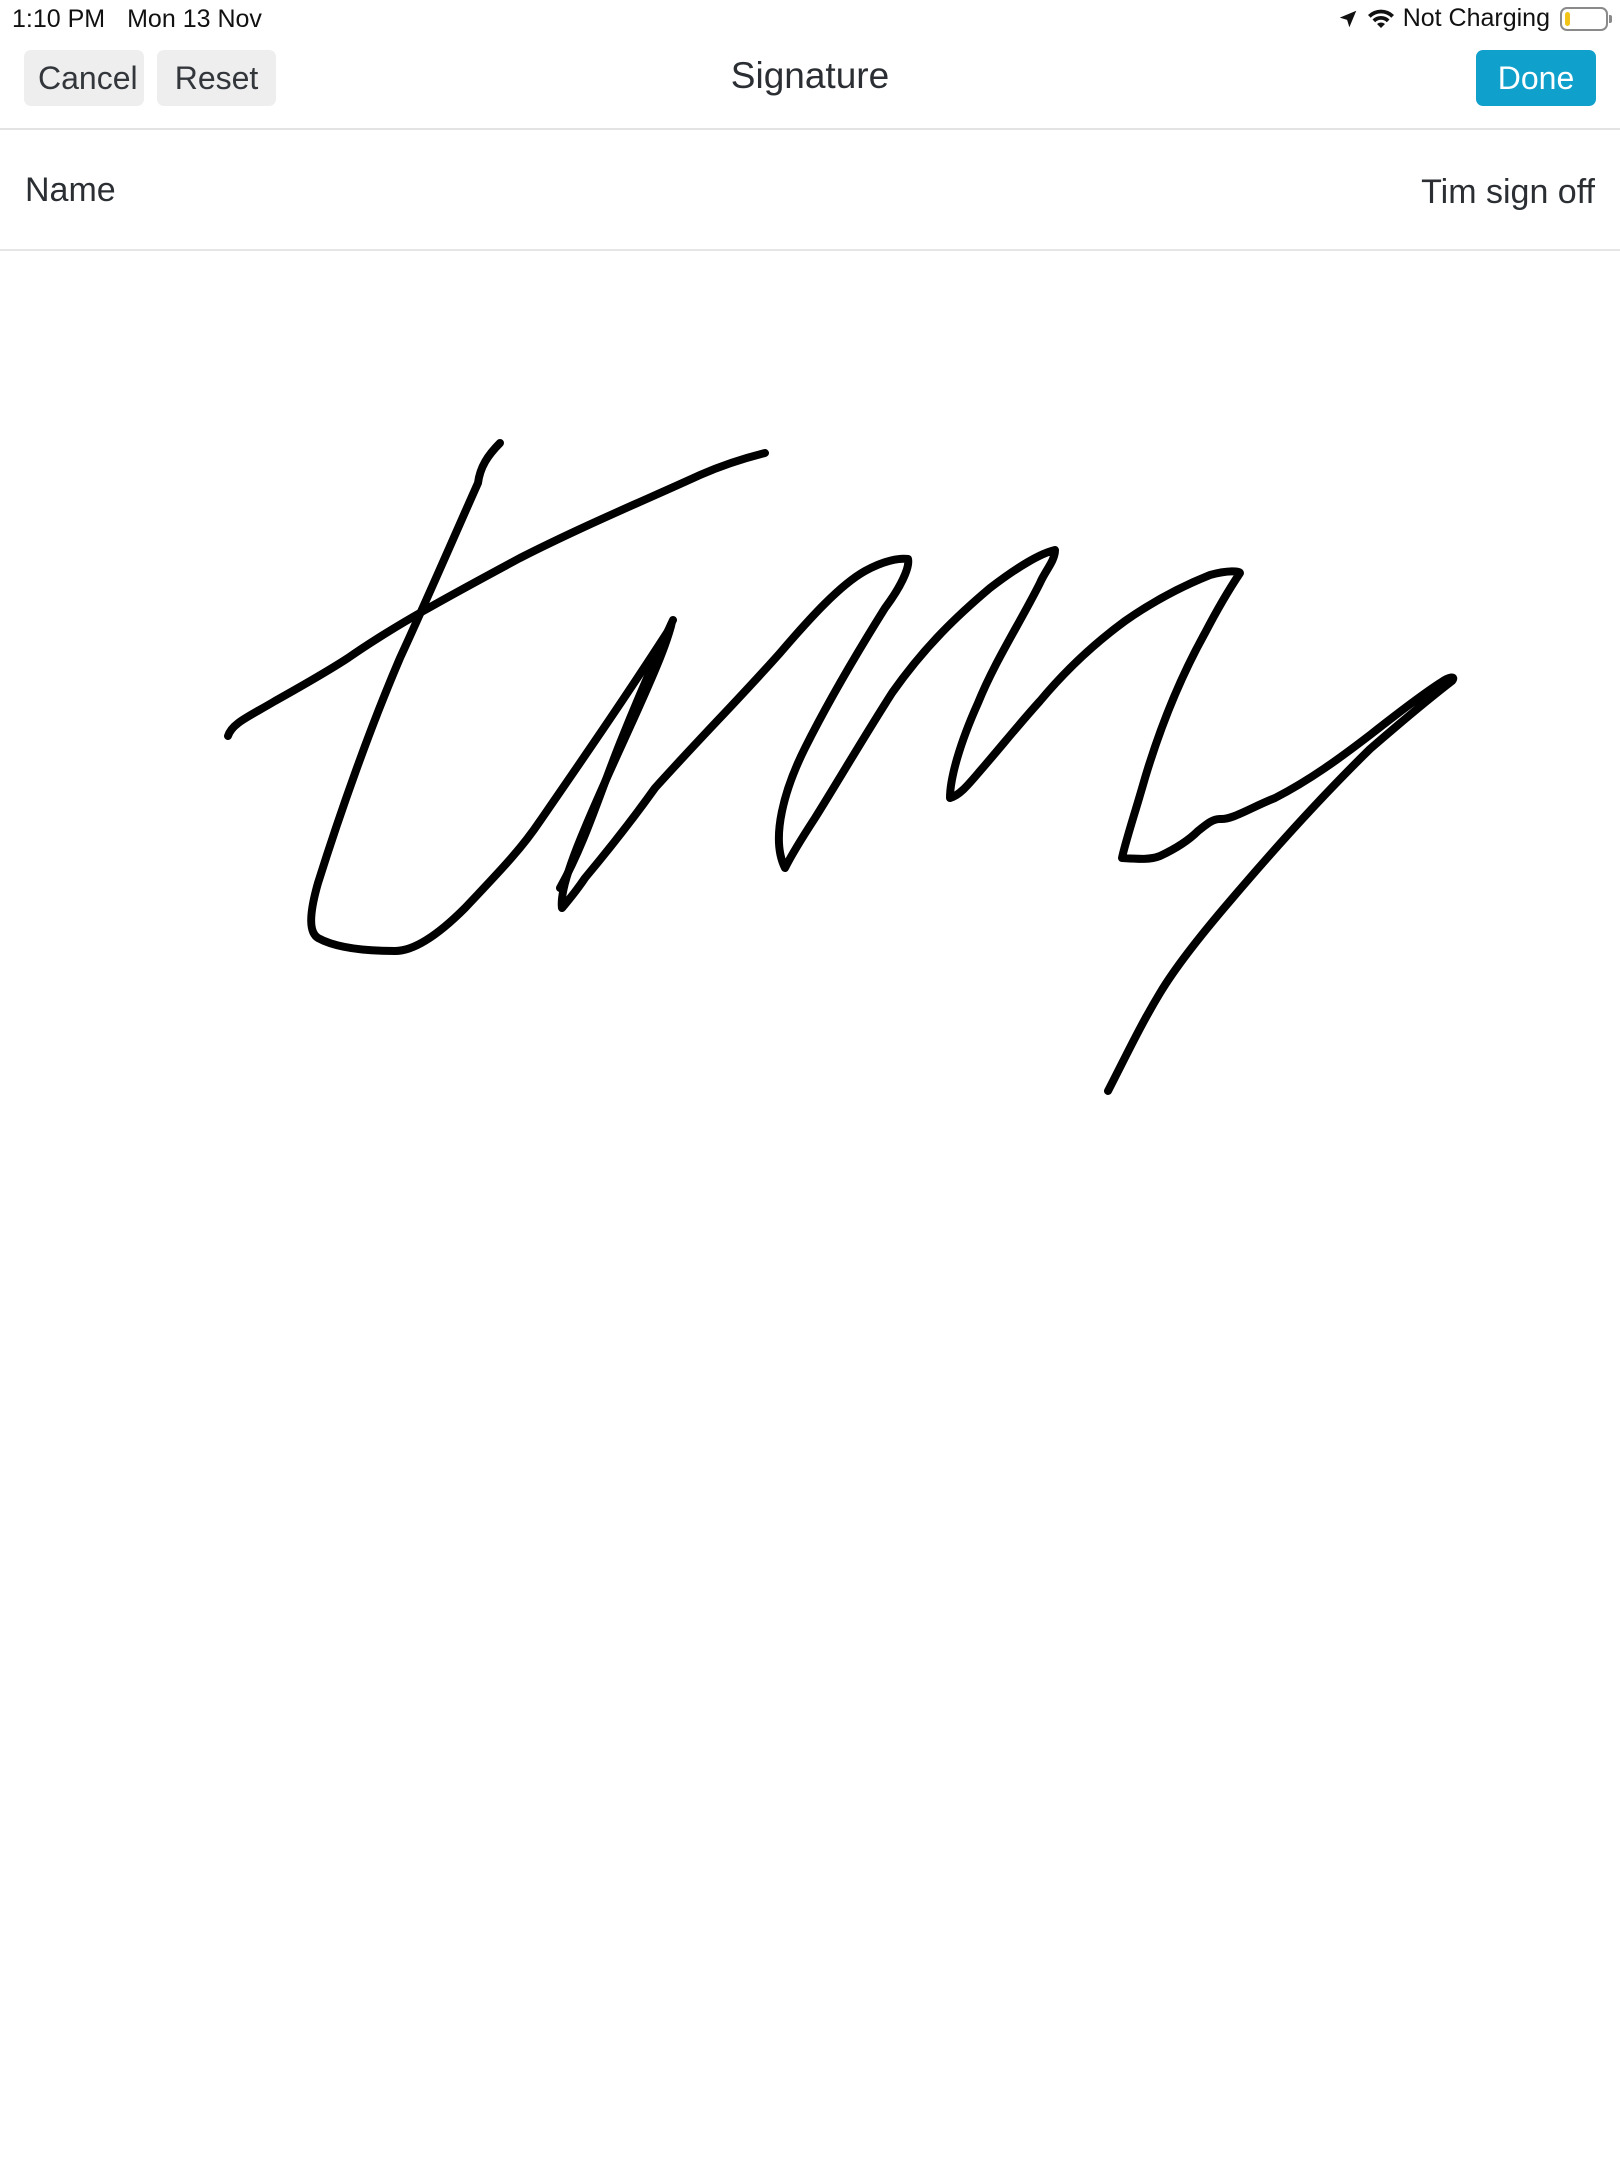  I want to click on charging-status: Not Charging, so click(1476, 18).